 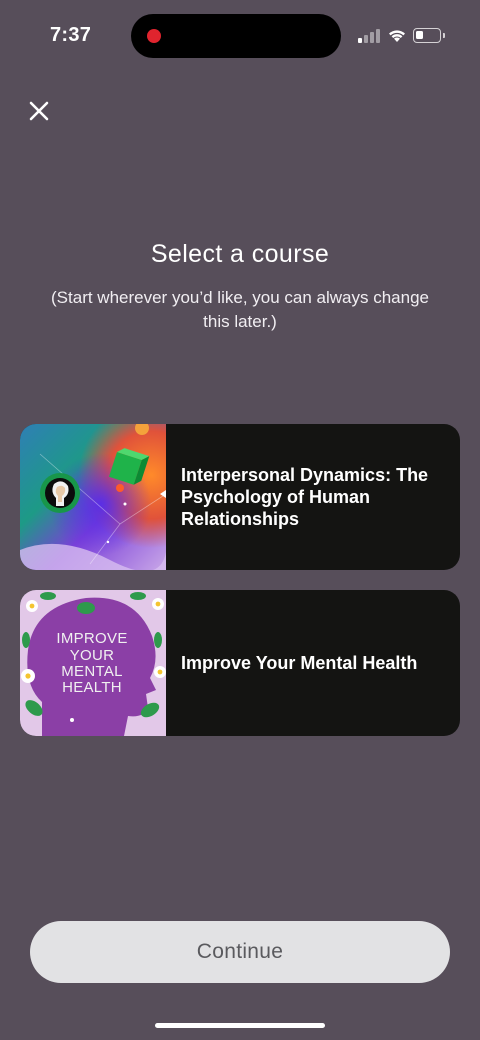 What do you see at coordinates (240, 952) in the screenshot?
I see `continue-button: Continue` at bounding box center [240, 952].